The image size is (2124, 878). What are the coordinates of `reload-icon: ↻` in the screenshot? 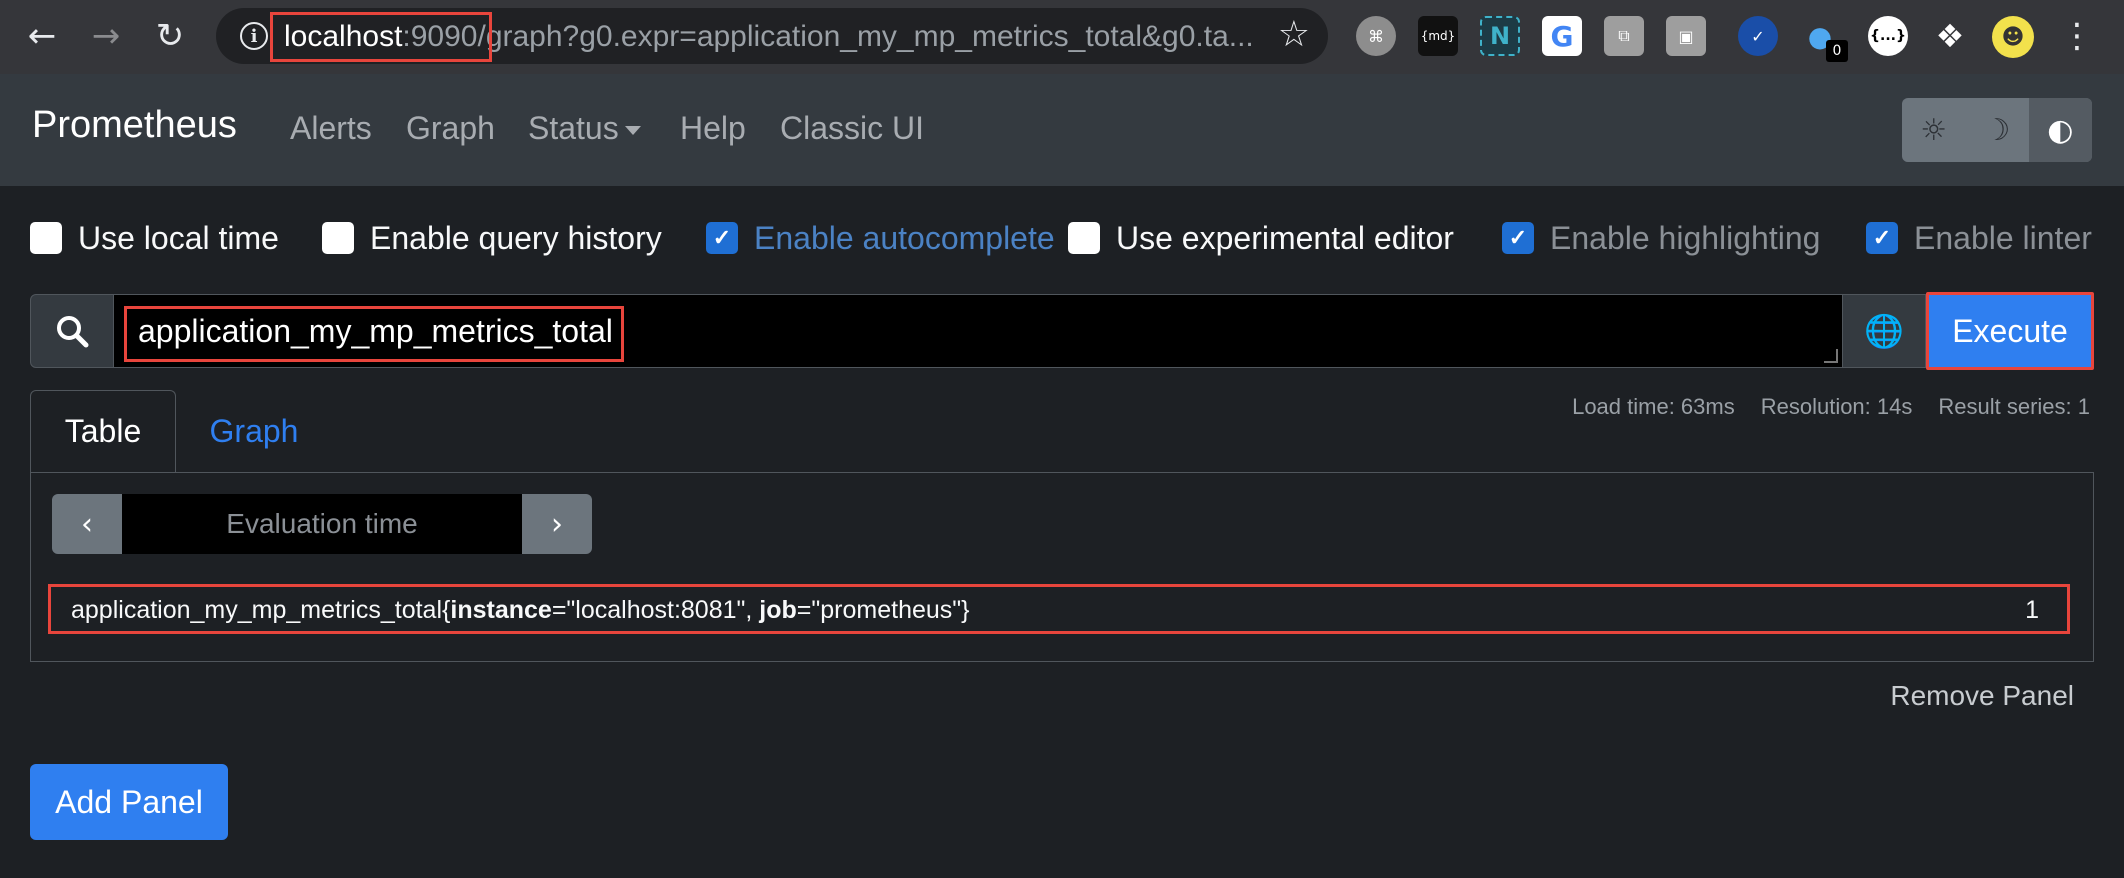 It's located at (170, 36).